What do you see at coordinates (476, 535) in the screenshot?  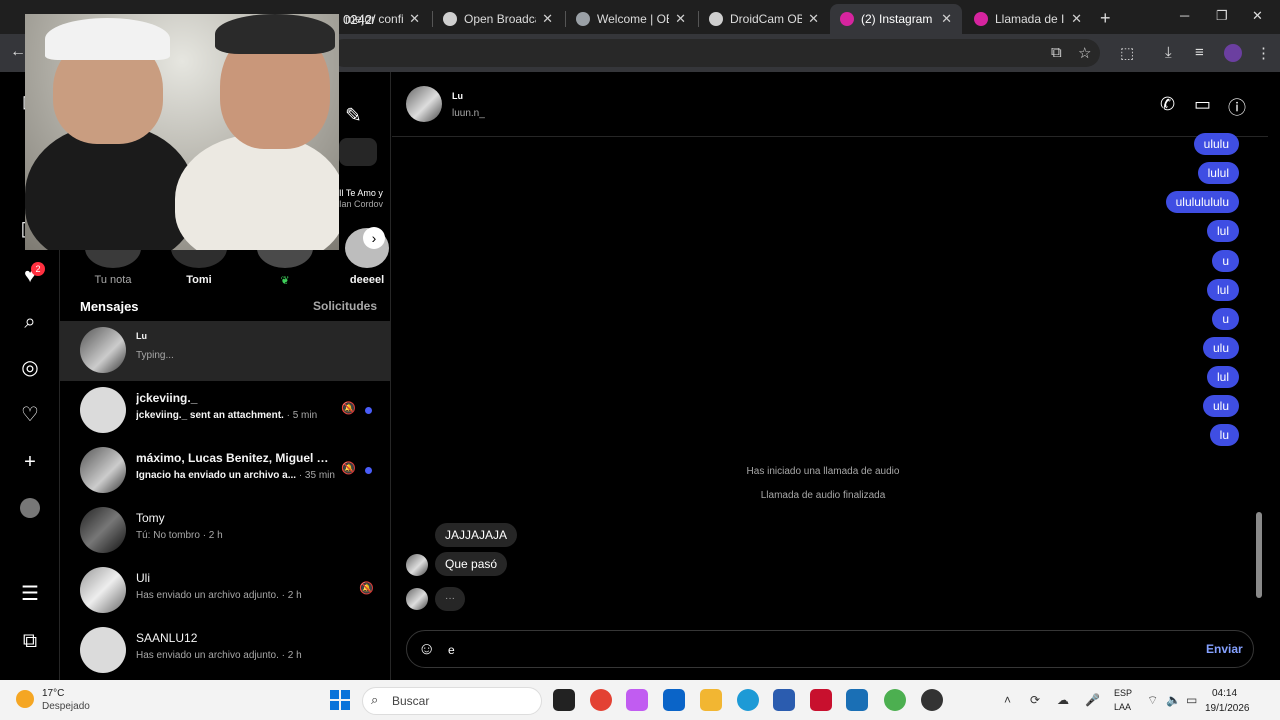 I see `incoming-message: JAJJAJAJA` at bounding box center [476, 535].